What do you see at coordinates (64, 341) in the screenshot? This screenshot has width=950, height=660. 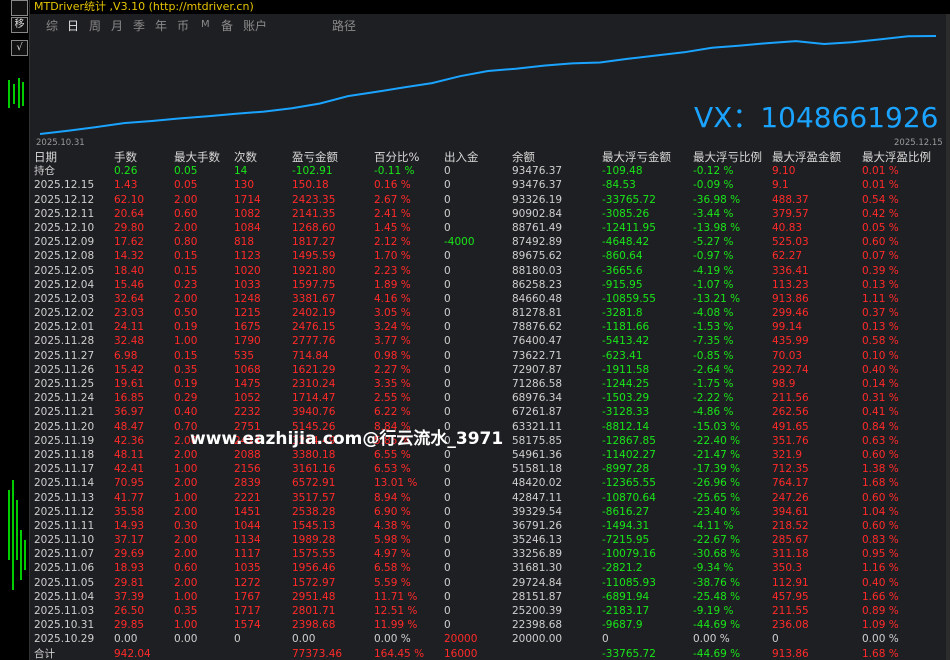 I see `cell-date: 2025.11.28` at bounding box center [64, 341].